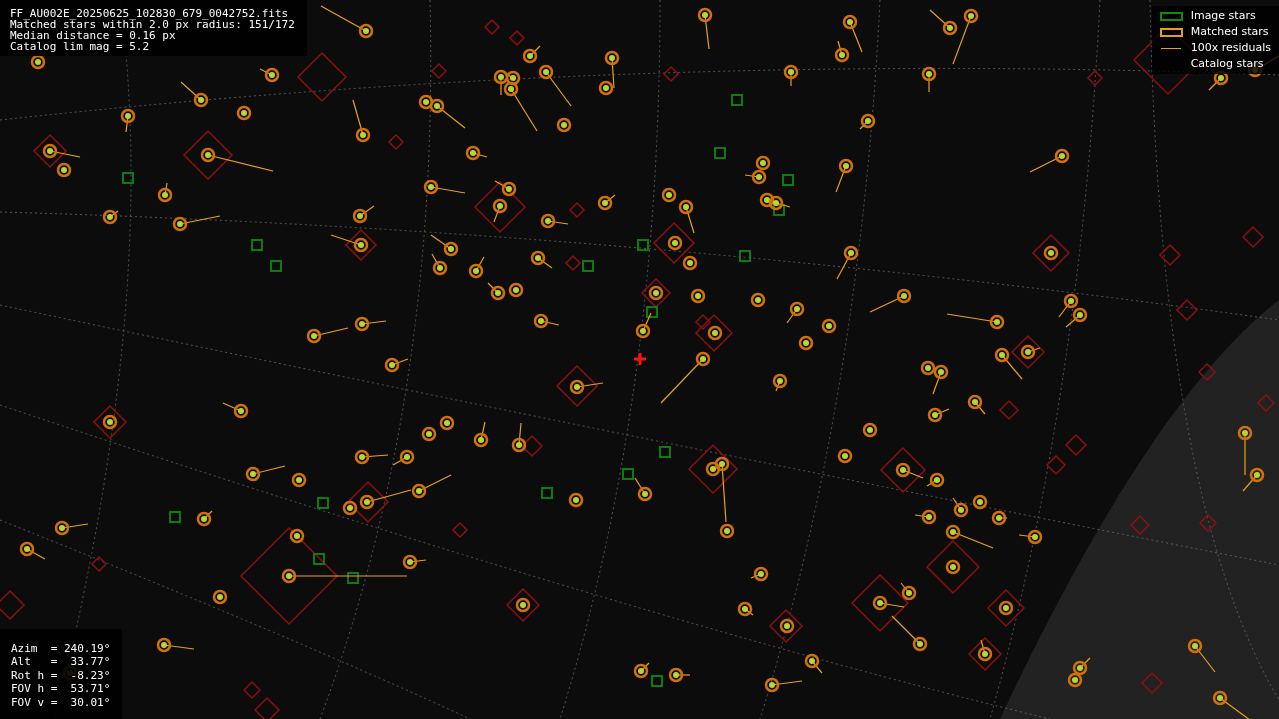  I want to click on legend-label: Image stars, so click(1223, 16).